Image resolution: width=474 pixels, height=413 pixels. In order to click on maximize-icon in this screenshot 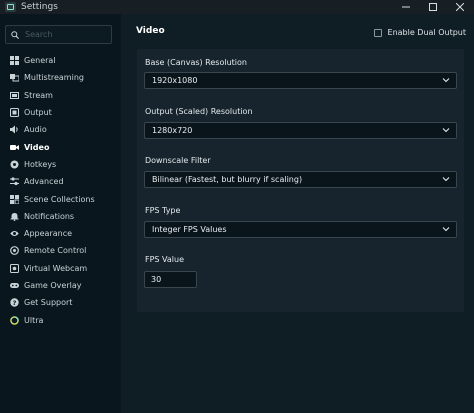, I will do `click(433, 7)`.